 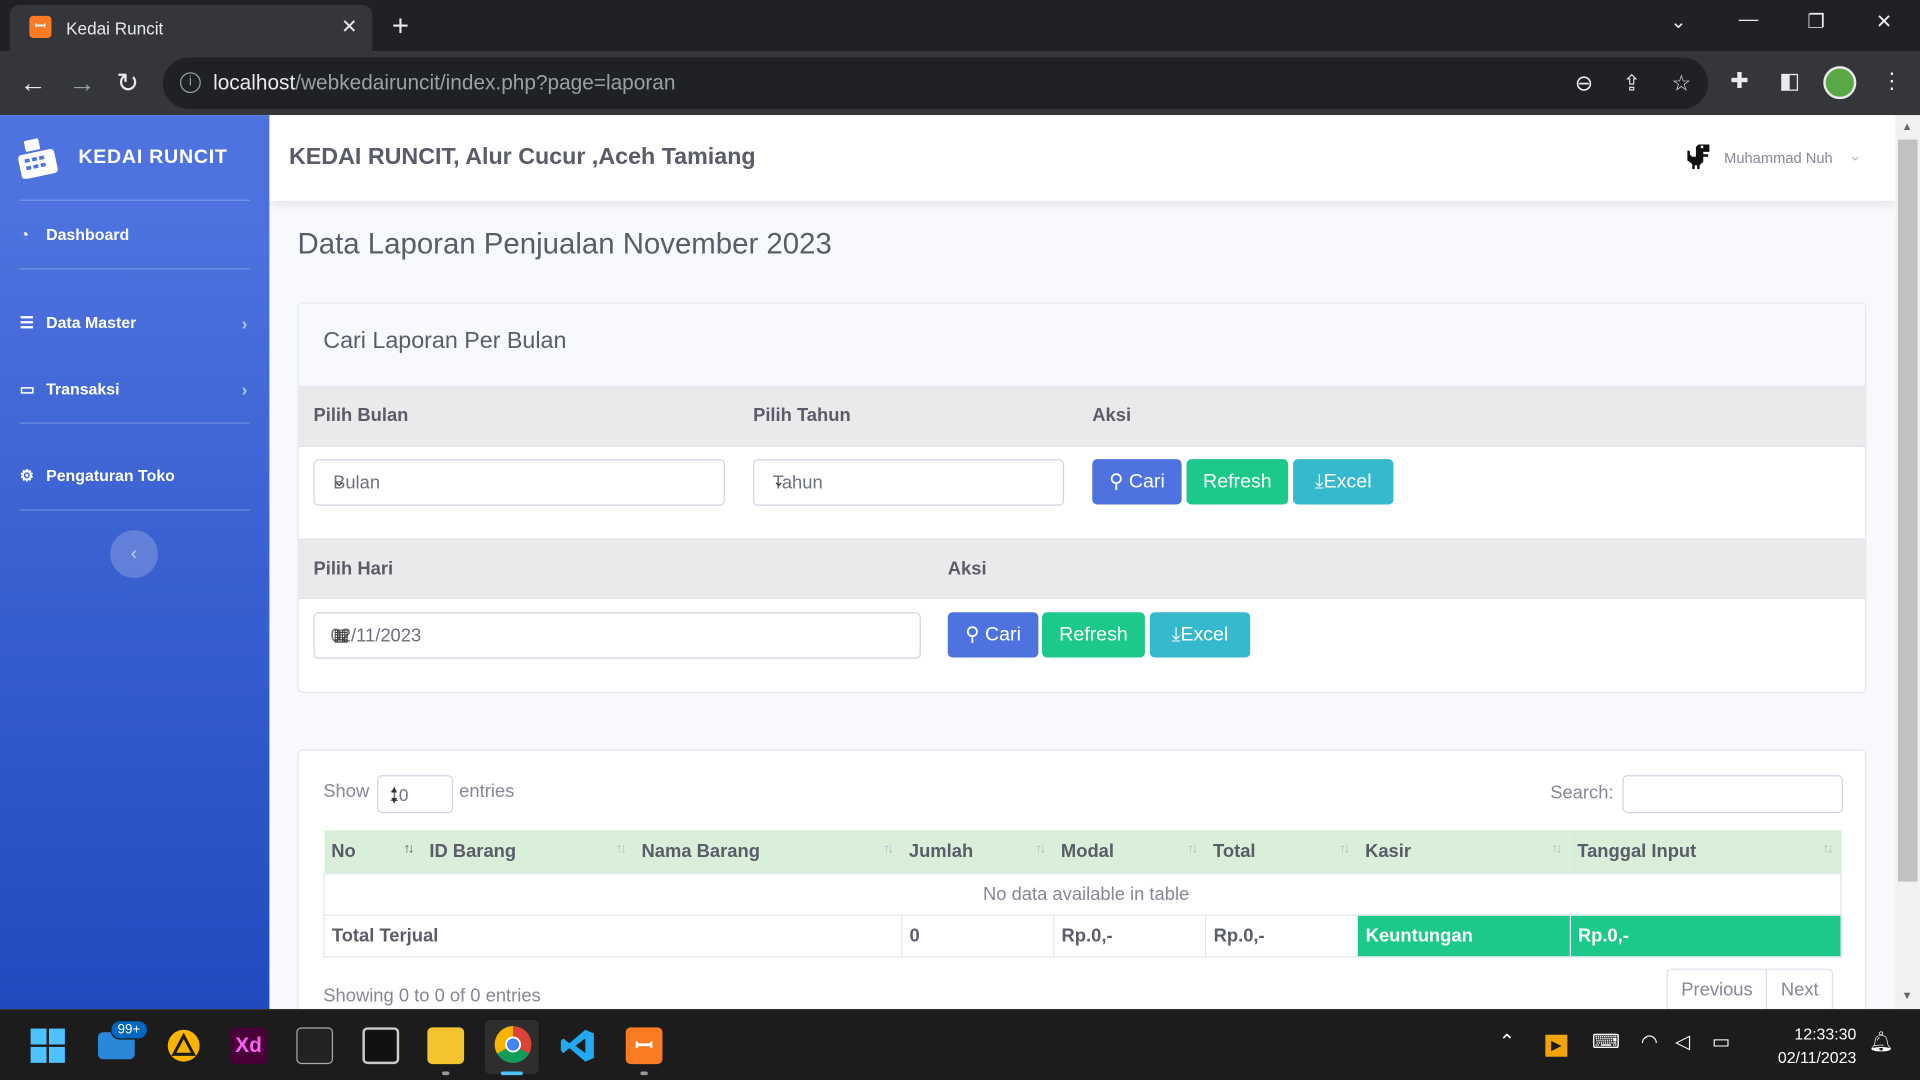 I want to click on column-header-tanggal-input: Tanggal Input ↑↓, so click(x=1705, y=852).